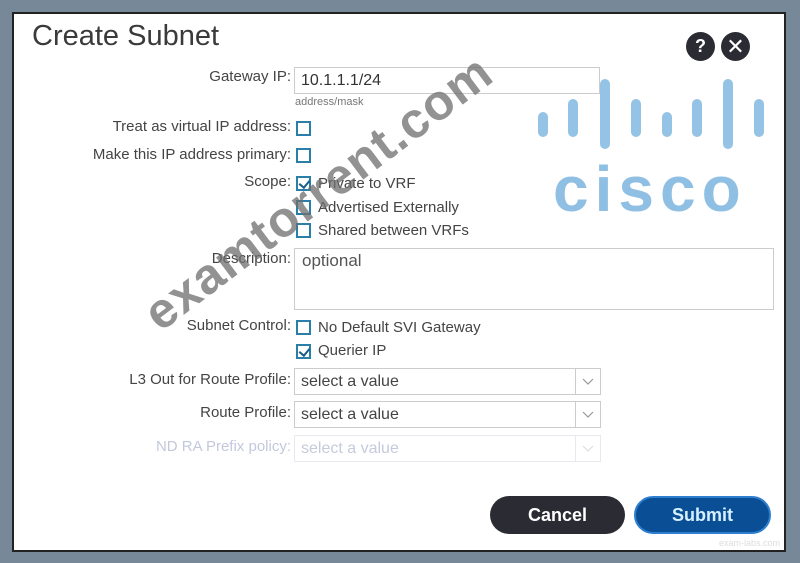 The height and width of the screenshot is (563, 800). I want to click on no-default-svi-gateway-checkbox, so click(303, 327).